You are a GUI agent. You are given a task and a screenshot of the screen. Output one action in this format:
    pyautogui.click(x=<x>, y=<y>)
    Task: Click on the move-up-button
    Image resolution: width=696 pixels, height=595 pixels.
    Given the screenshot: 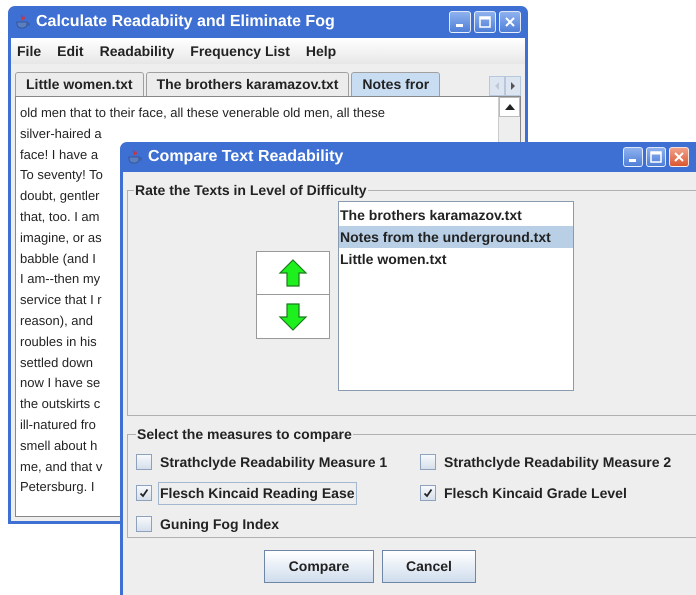 What is the action you would take?
    pyautogui.click(x=293, y=273)
    